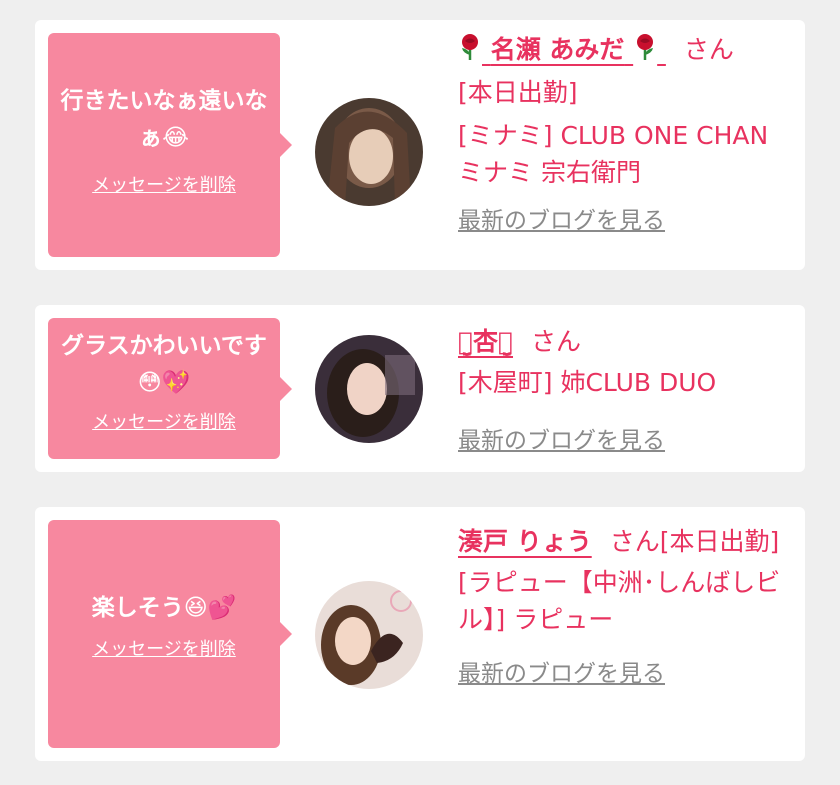  Describe the element at coordinates (164, 119) in the screenshot. I see `message-text: 行きたいなぁ遠いなぁ😂` at that location.